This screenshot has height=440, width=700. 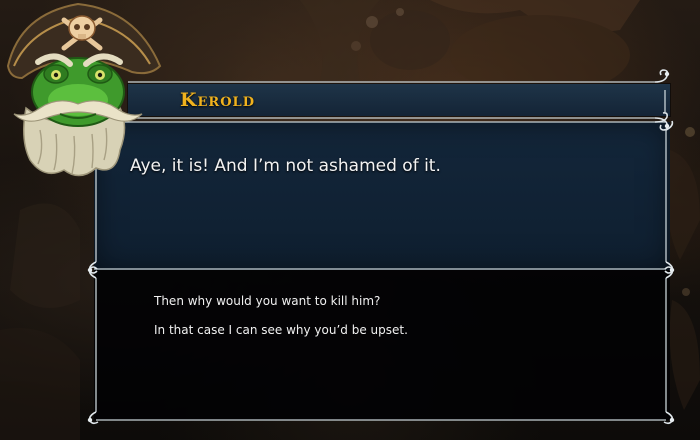 I want to click on speaker-bar: Kerold, so click(x=399, y=100).